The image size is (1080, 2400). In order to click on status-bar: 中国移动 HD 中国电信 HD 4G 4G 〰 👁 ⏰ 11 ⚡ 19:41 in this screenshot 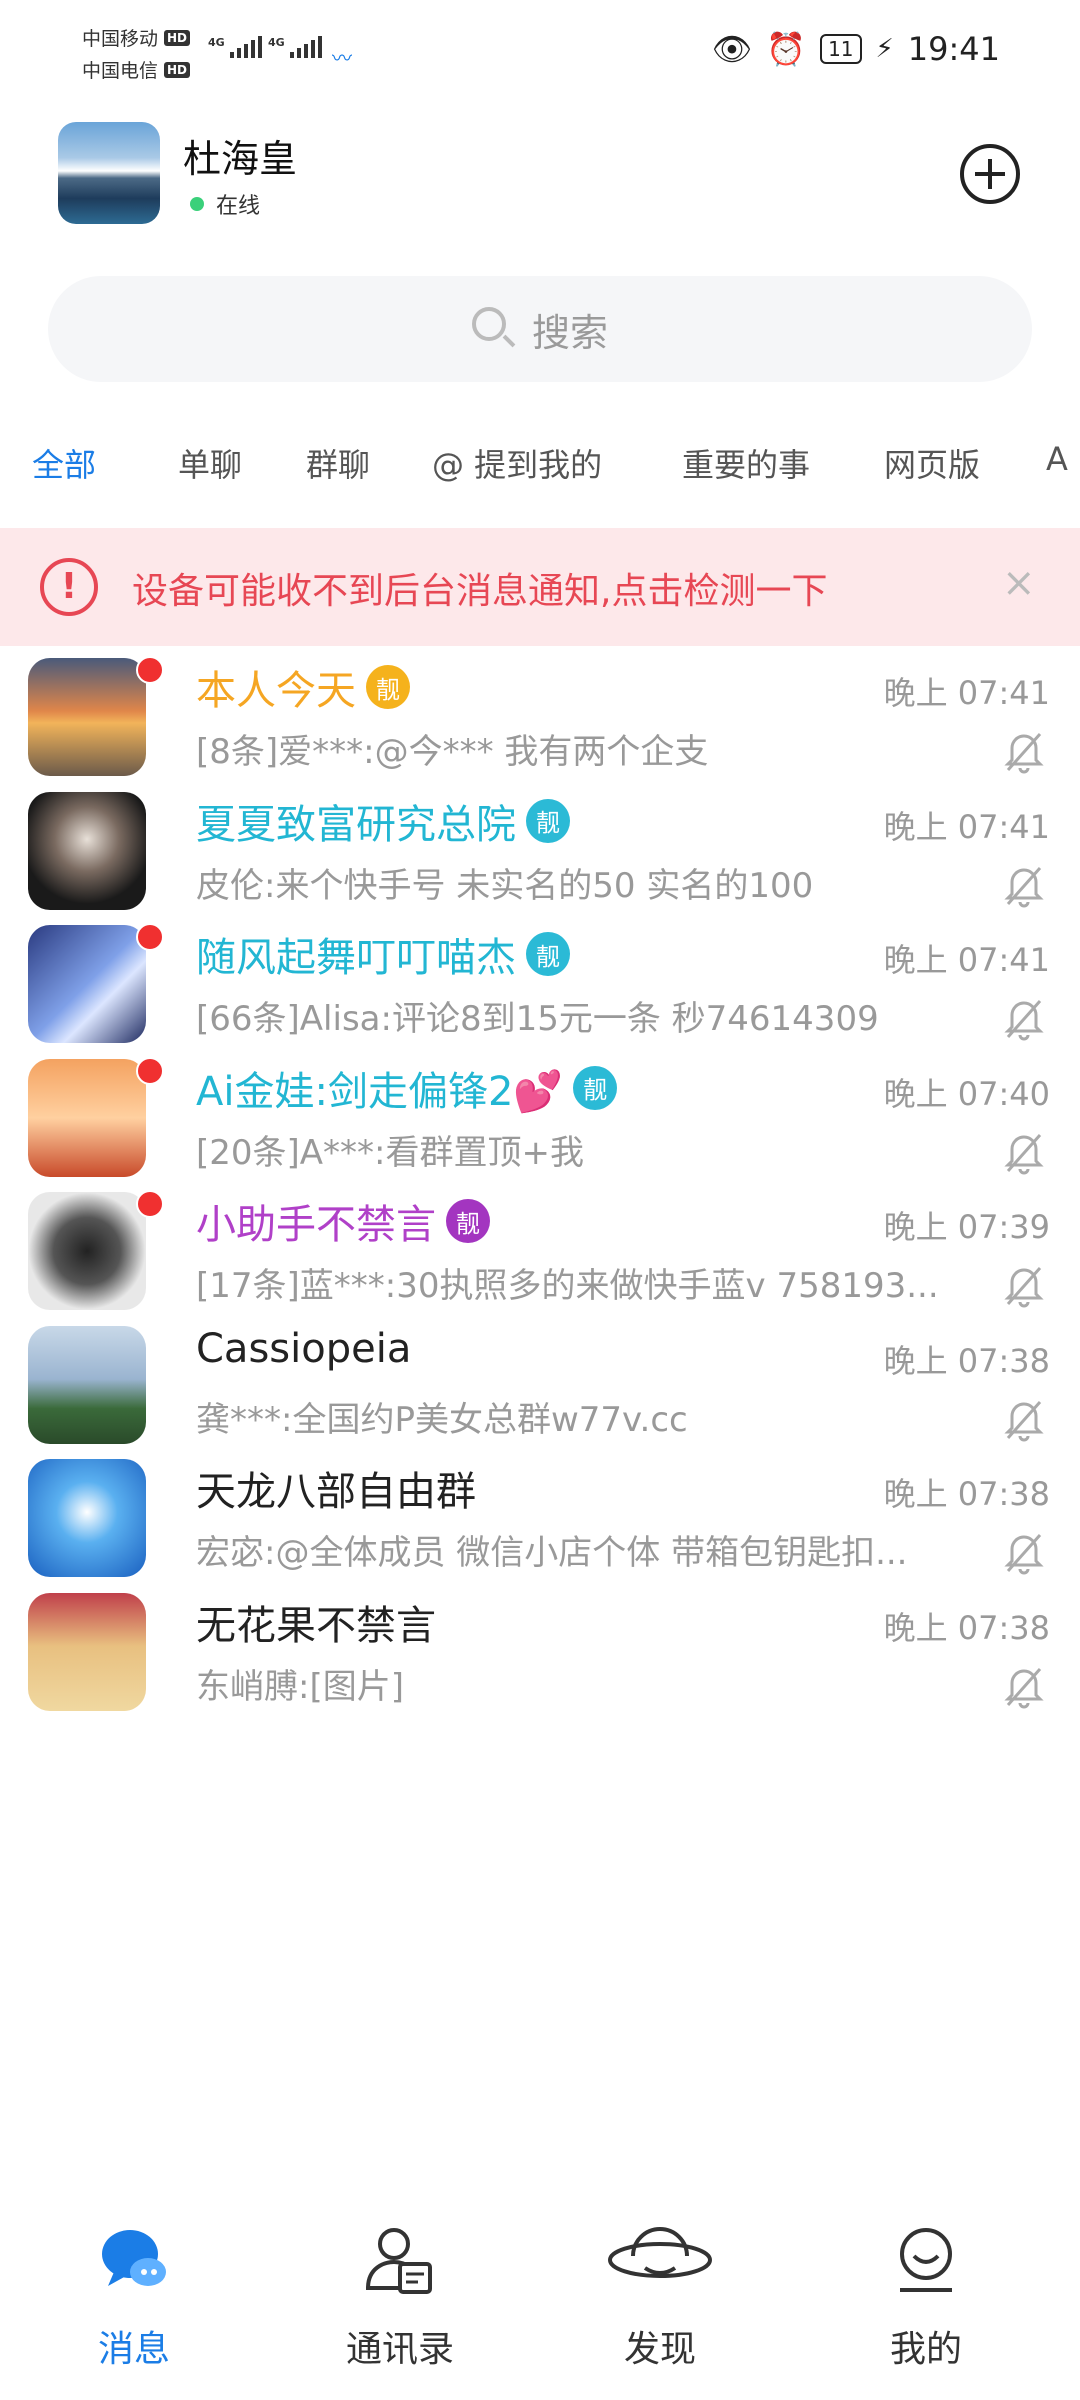, I will do `click(540, 50)`.